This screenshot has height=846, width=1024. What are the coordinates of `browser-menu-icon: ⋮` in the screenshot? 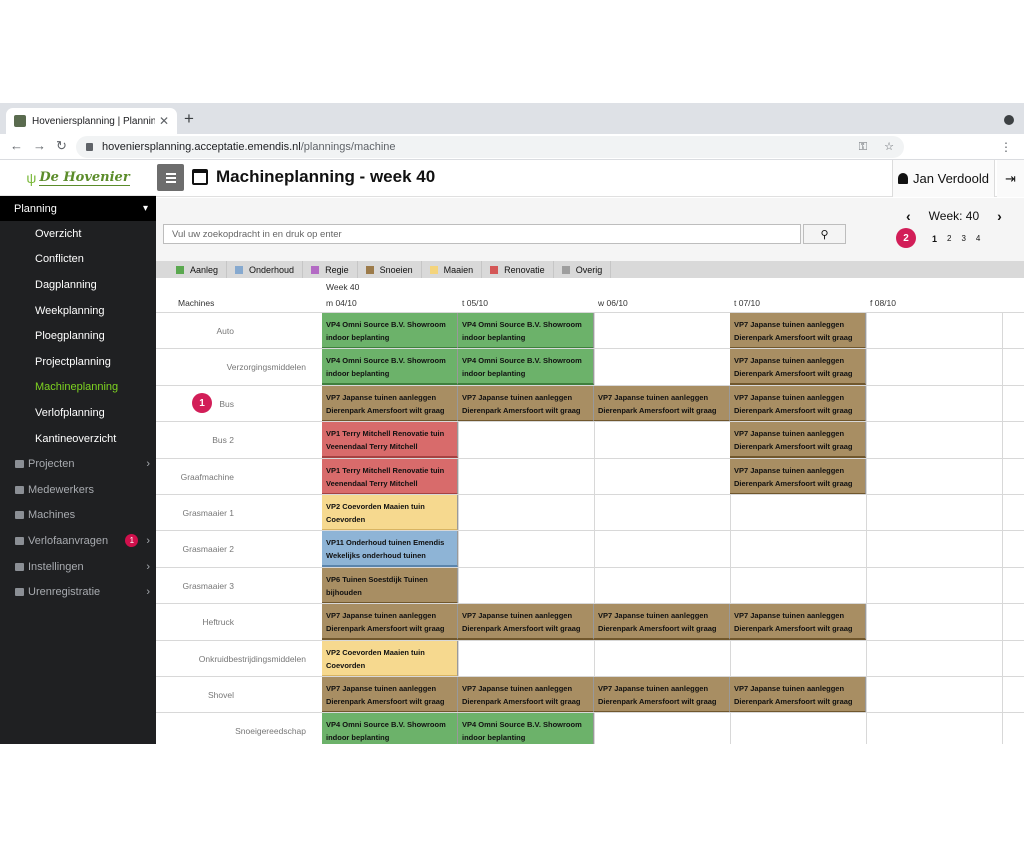 It's located at (1006, 147).